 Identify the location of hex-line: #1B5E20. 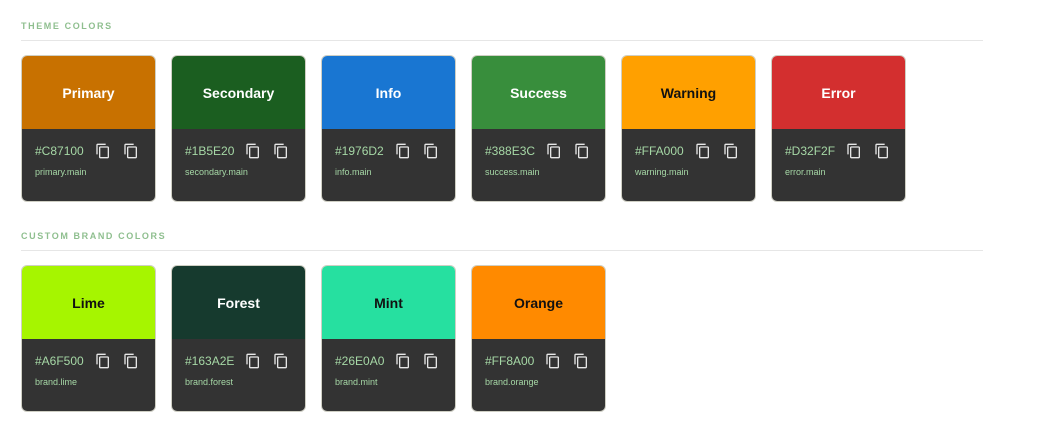
(245, 151).